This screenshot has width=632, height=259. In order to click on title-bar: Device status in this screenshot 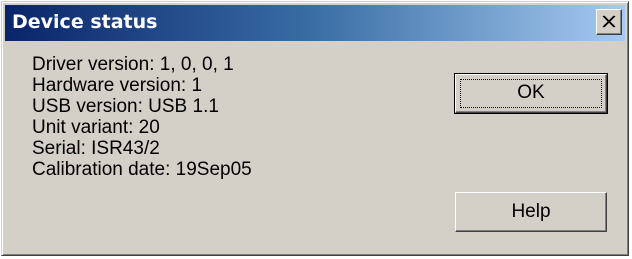, I will do `click(315, 23)`.